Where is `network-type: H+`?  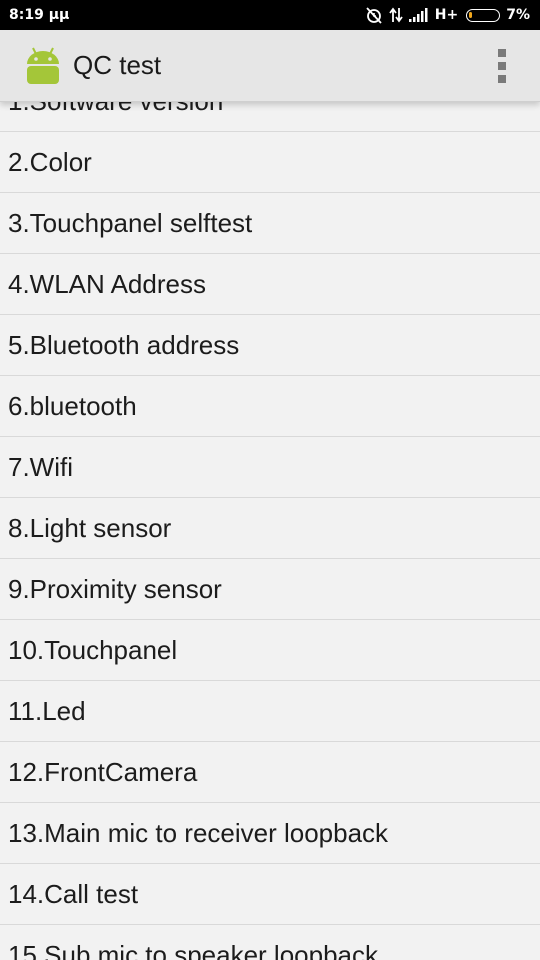
network-type: H+ is located at coordinates (446, 15).